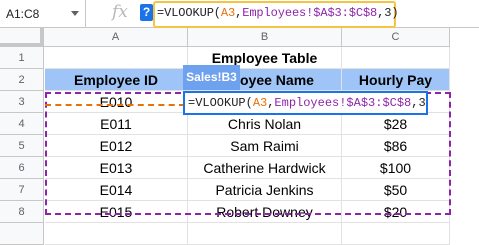  Describe the element at coordinates (22, 102) in the screenshot. I see `row-header-3: 3` at that location.